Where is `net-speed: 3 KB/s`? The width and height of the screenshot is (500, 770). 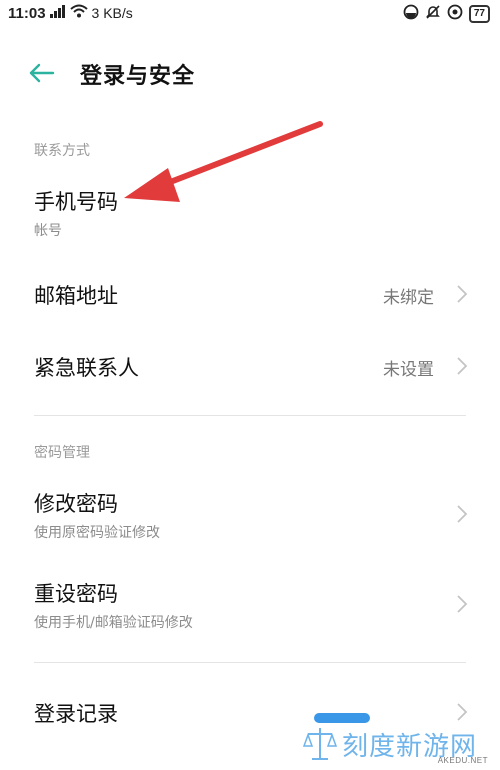 net-speed: 3 KB/s is located at coordinates (112, 13).